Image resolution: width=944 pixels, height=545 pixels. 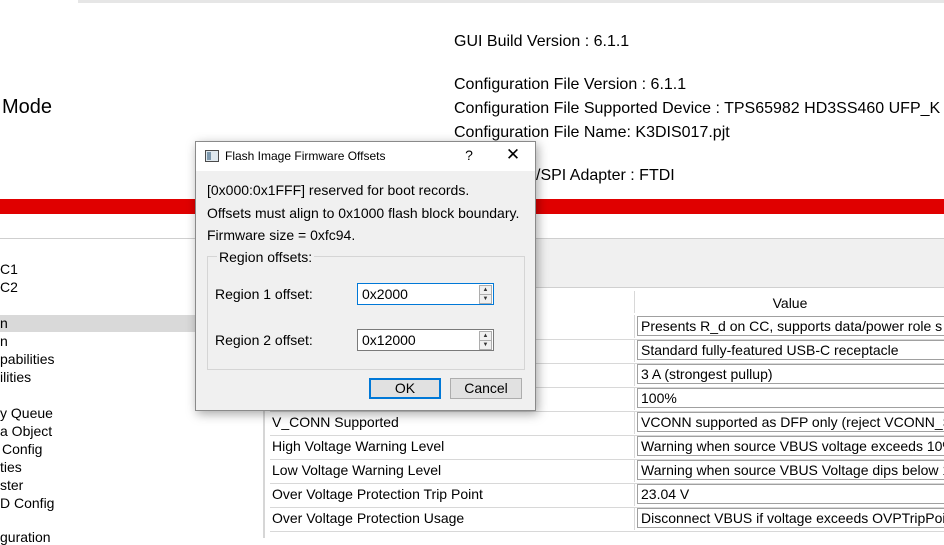 I want to click on sidebar-item: Config, so click(x=22, y=449).